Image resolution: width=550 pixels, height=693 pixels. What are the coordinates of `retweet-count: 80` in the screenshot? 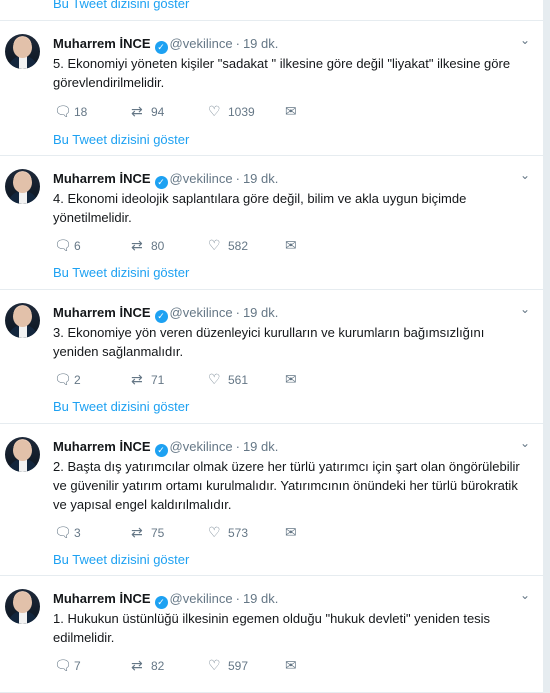 It's located at (158, 246).